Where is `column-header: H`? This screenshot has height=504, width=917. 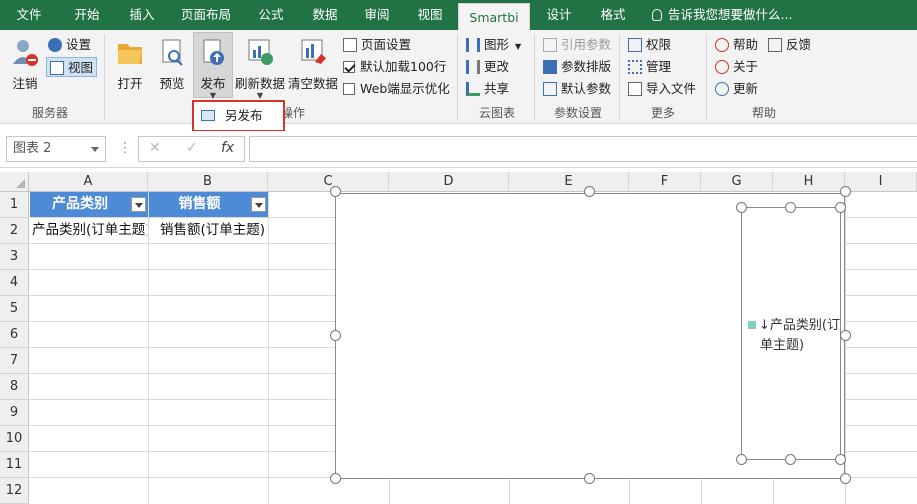 column-header: H is located at coordinates (809, 182).